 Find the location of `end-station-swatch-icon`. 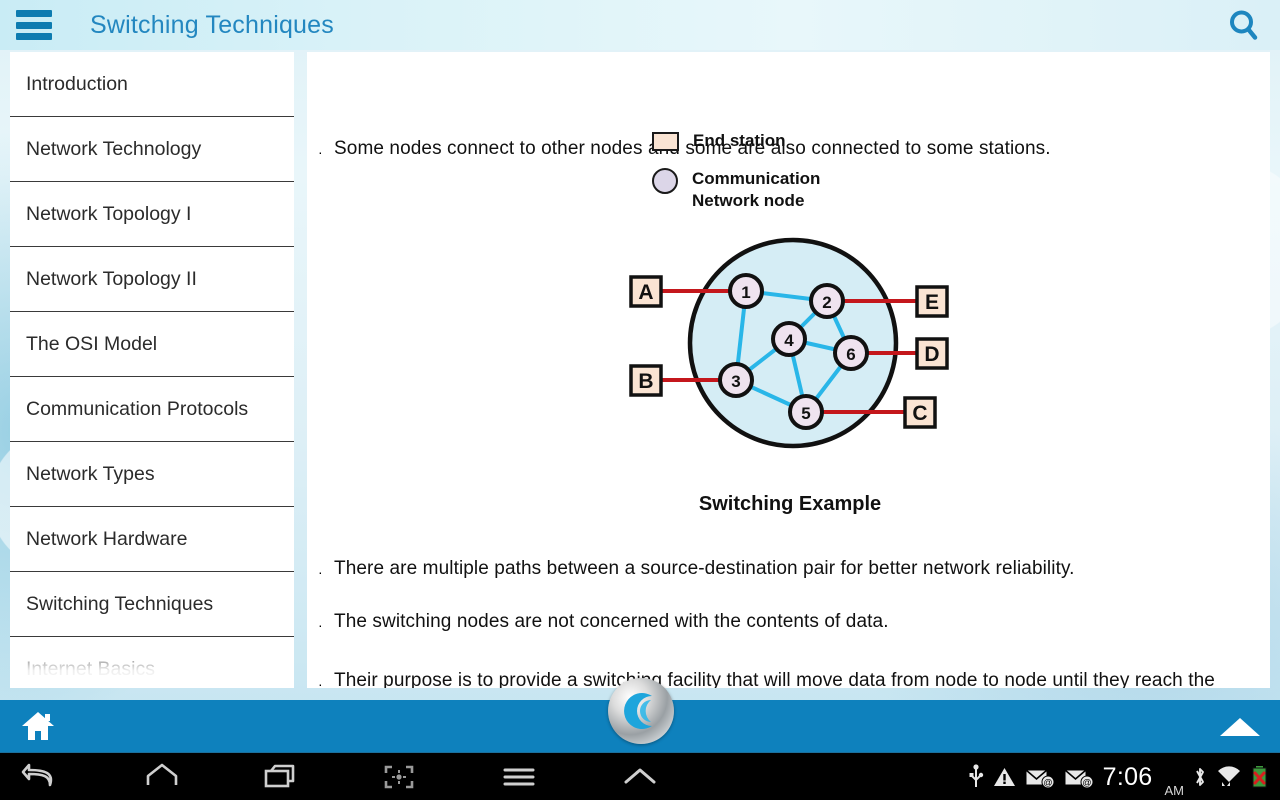

end-station-swatch-icon is located at coordinates (665, 141).